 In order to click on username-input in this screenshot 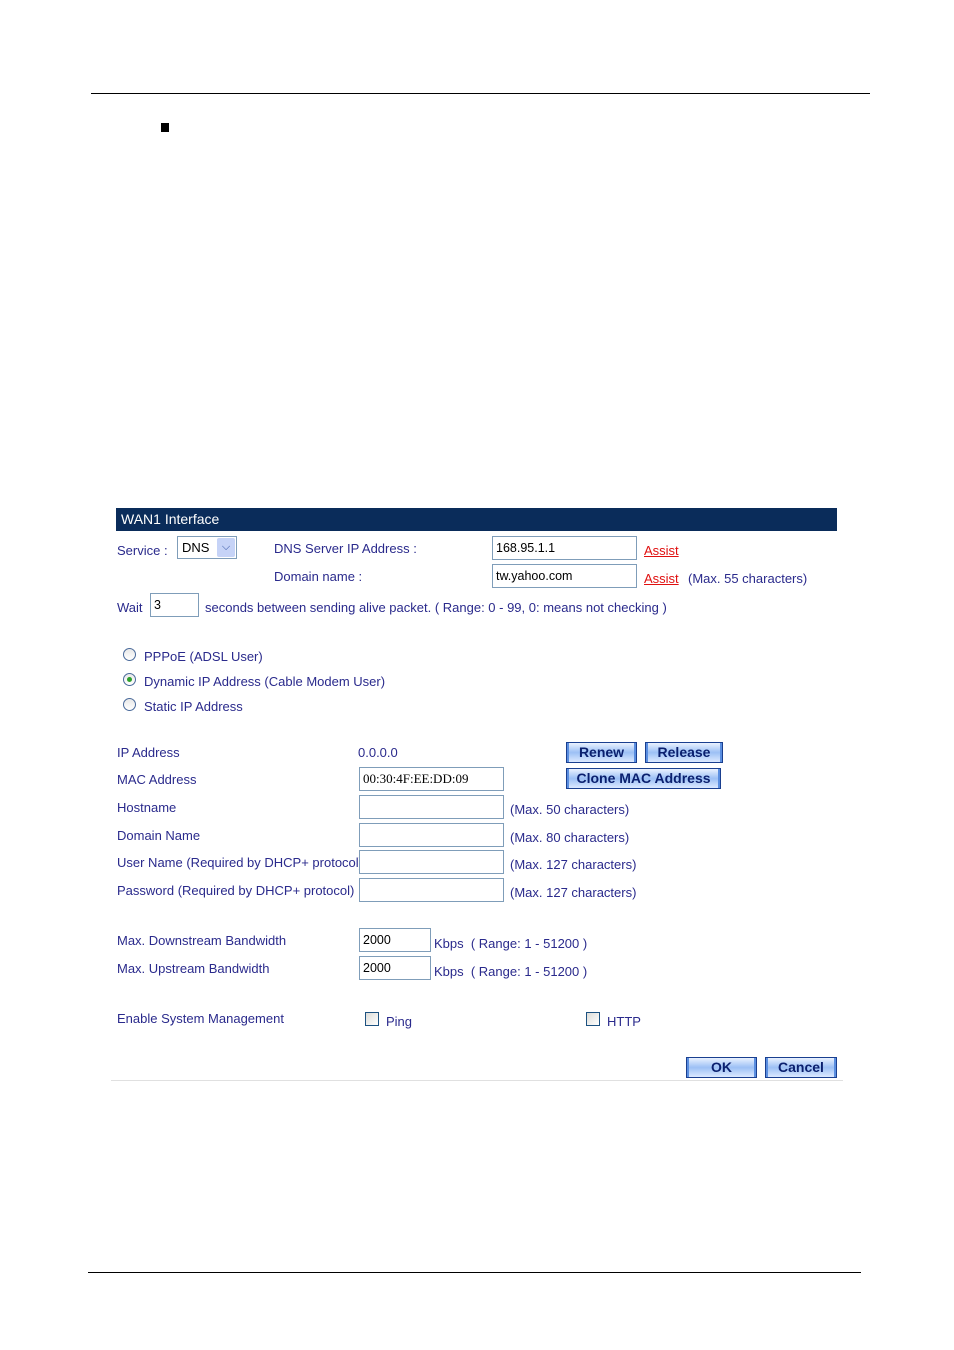, I will do `click(431, 862)`.